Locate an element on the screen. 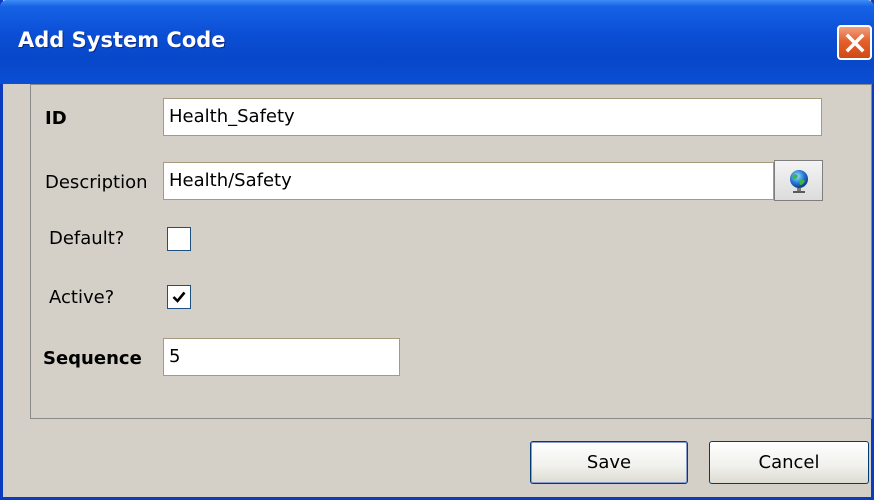 The height and width of the screenshot is (500, 874). translate-button is located at coordinates (798, 180).